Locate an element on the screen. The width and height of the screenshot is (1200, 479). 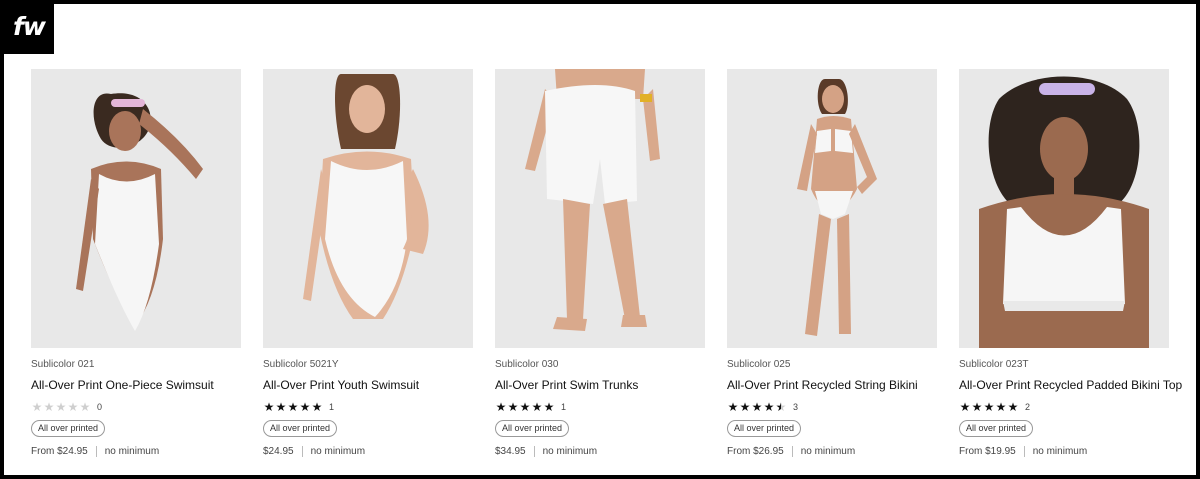
product-title: All-Over Print One-Piece Swimsuit is located at coordinates (136, 385).